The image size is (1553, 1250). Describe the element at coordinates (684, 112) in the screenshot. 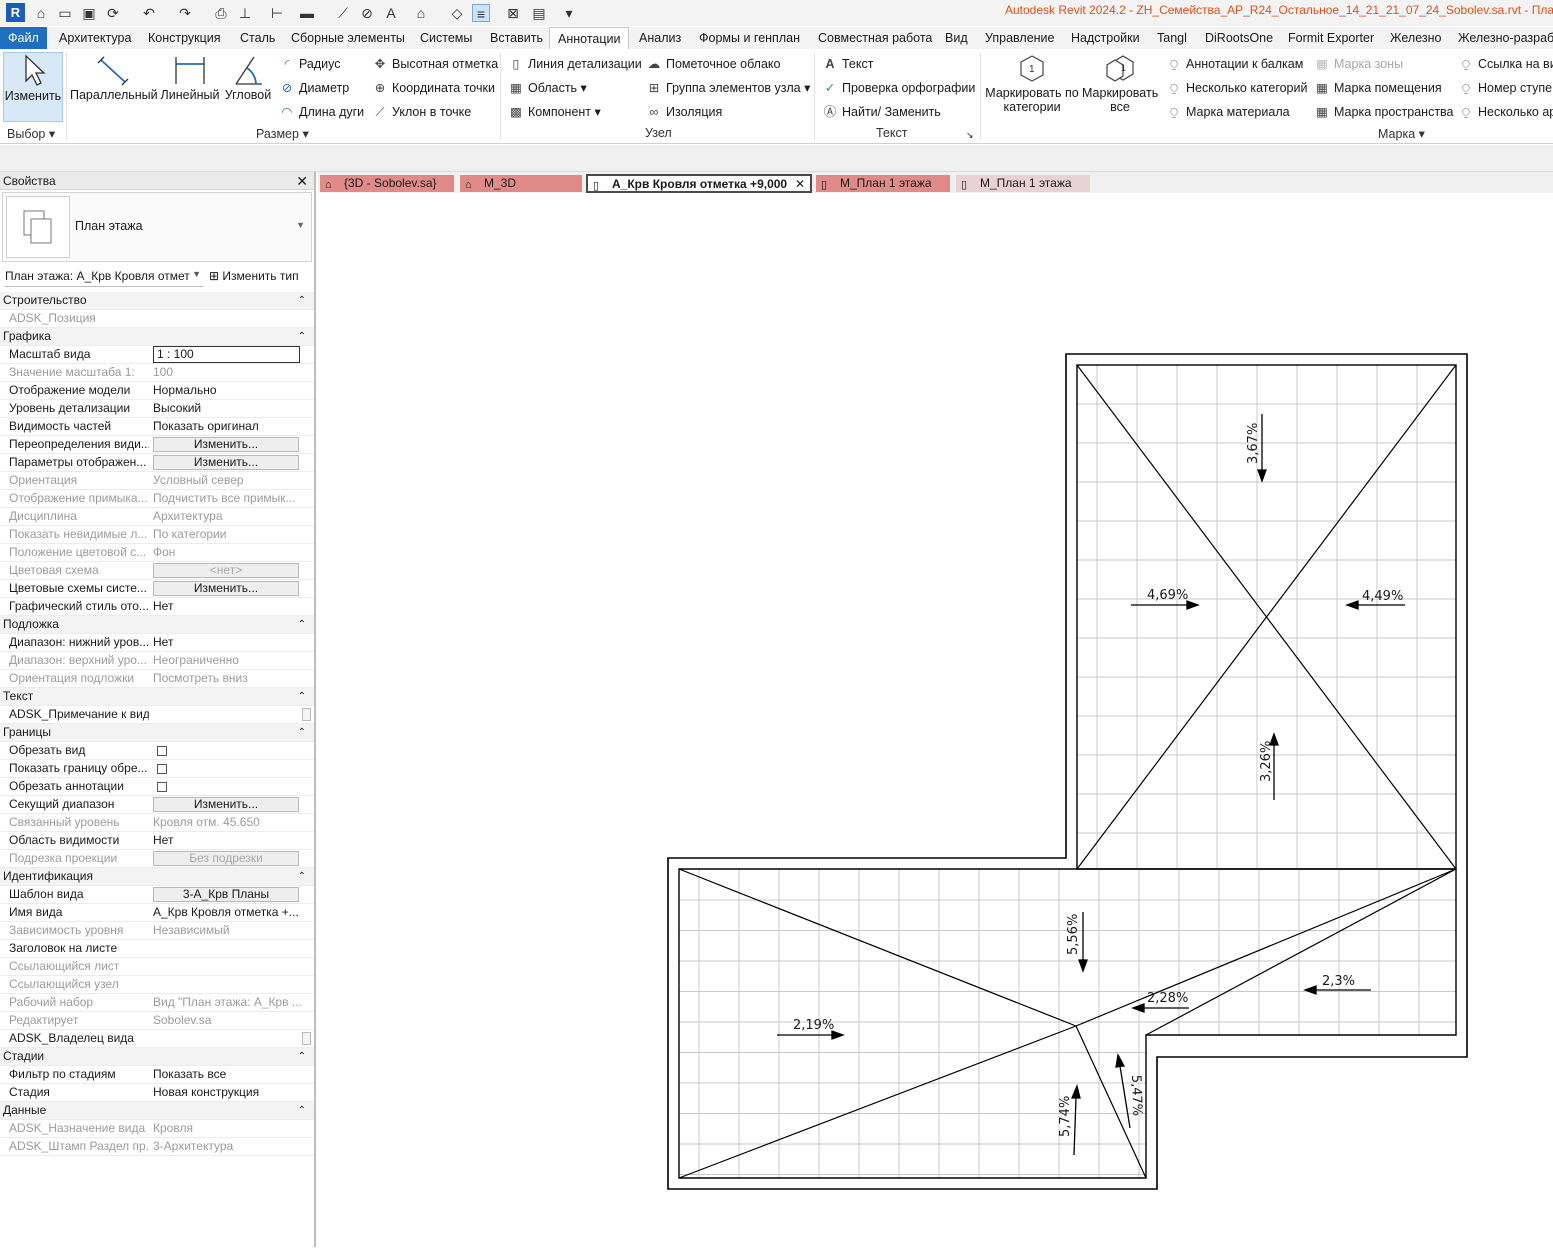

I see `insulation-button: ∞ Изоляция` at that location.